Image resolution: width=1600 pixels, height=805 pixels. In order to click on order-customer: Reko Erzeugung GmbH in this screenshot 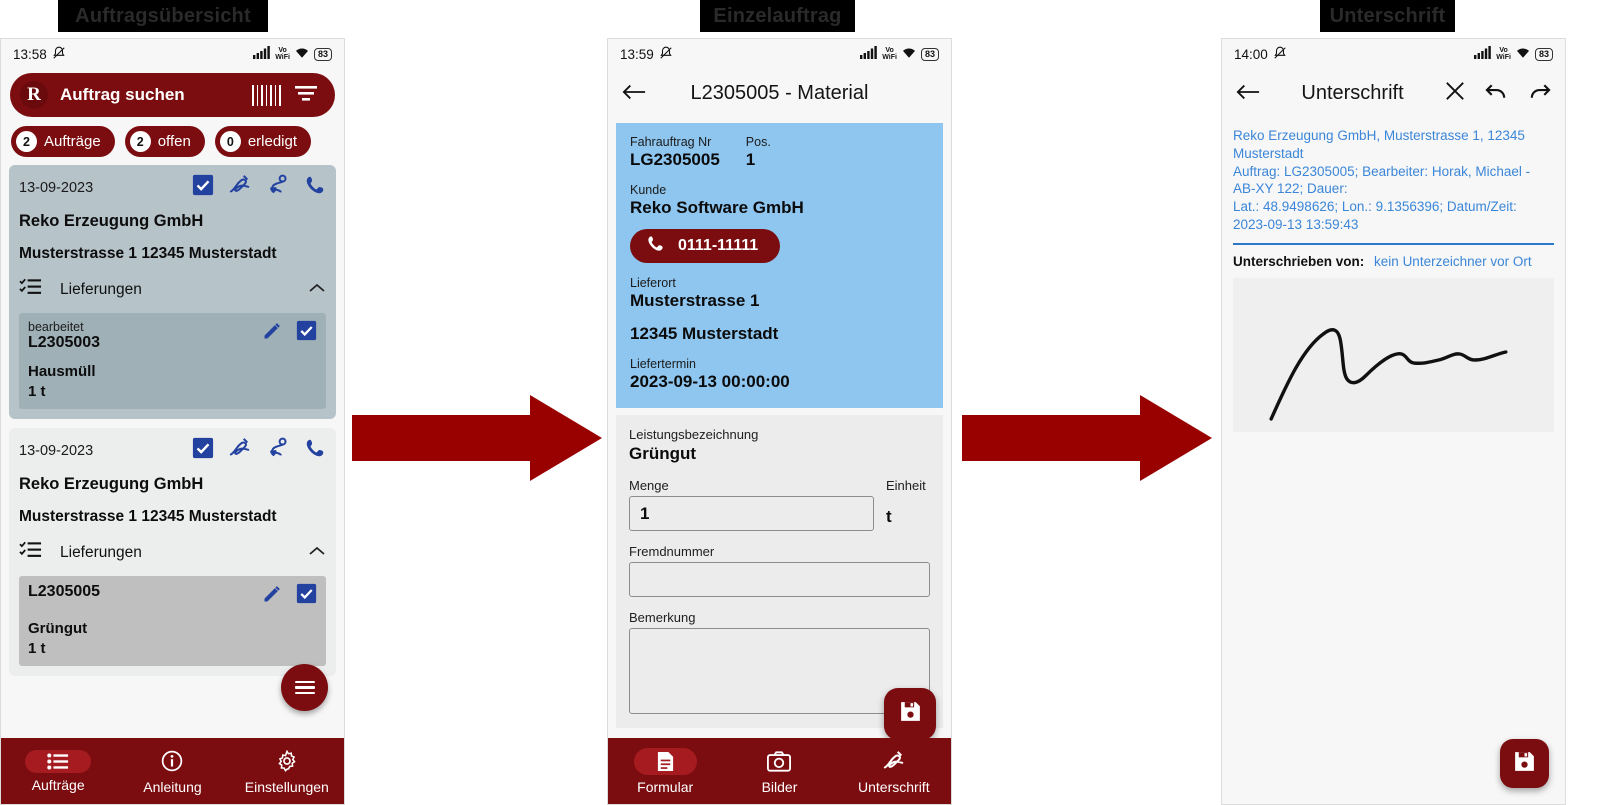, I will do `click(111, 484)`.